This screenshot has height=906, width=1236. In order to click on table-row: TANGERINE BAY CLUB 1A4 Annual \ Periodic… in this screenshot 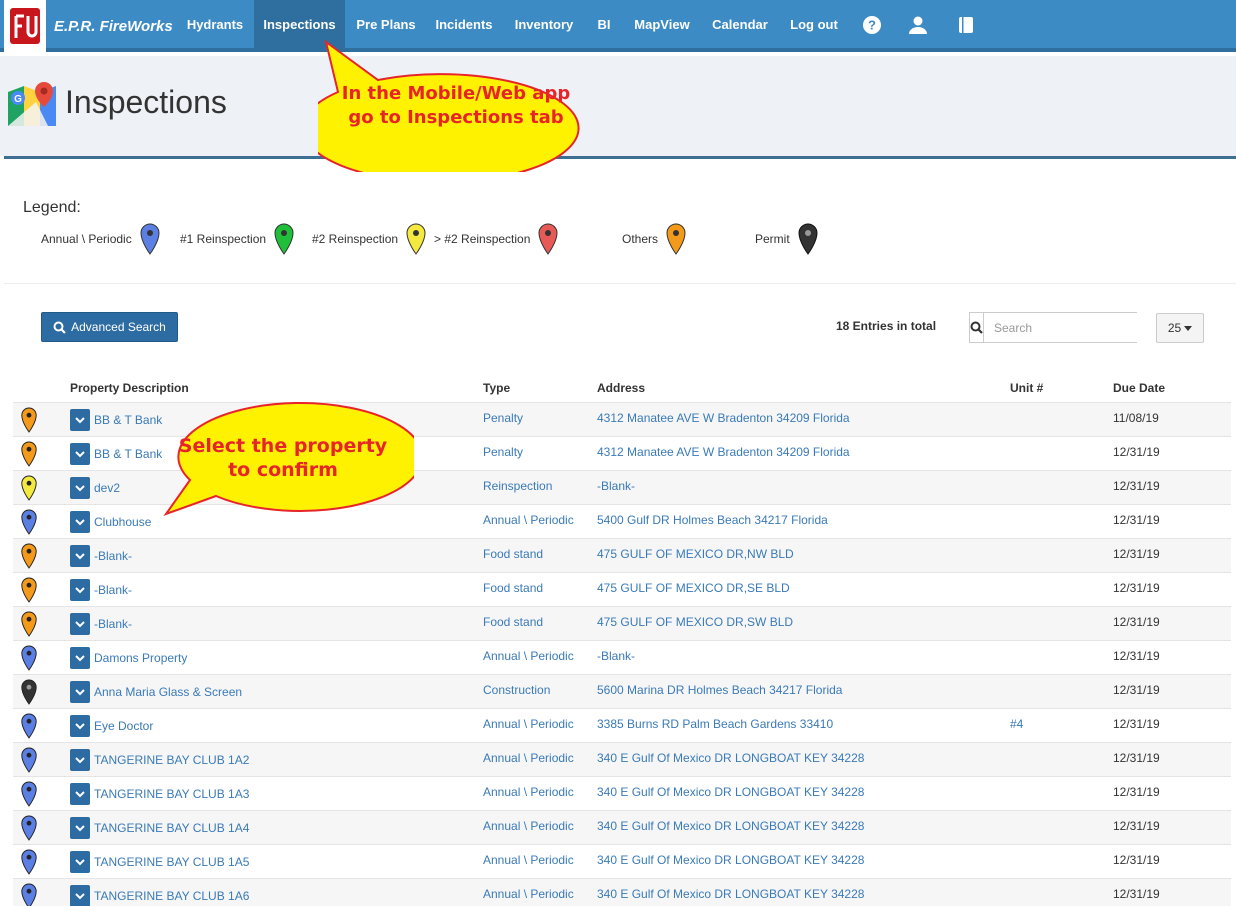, I will do `click(622, 827)`.